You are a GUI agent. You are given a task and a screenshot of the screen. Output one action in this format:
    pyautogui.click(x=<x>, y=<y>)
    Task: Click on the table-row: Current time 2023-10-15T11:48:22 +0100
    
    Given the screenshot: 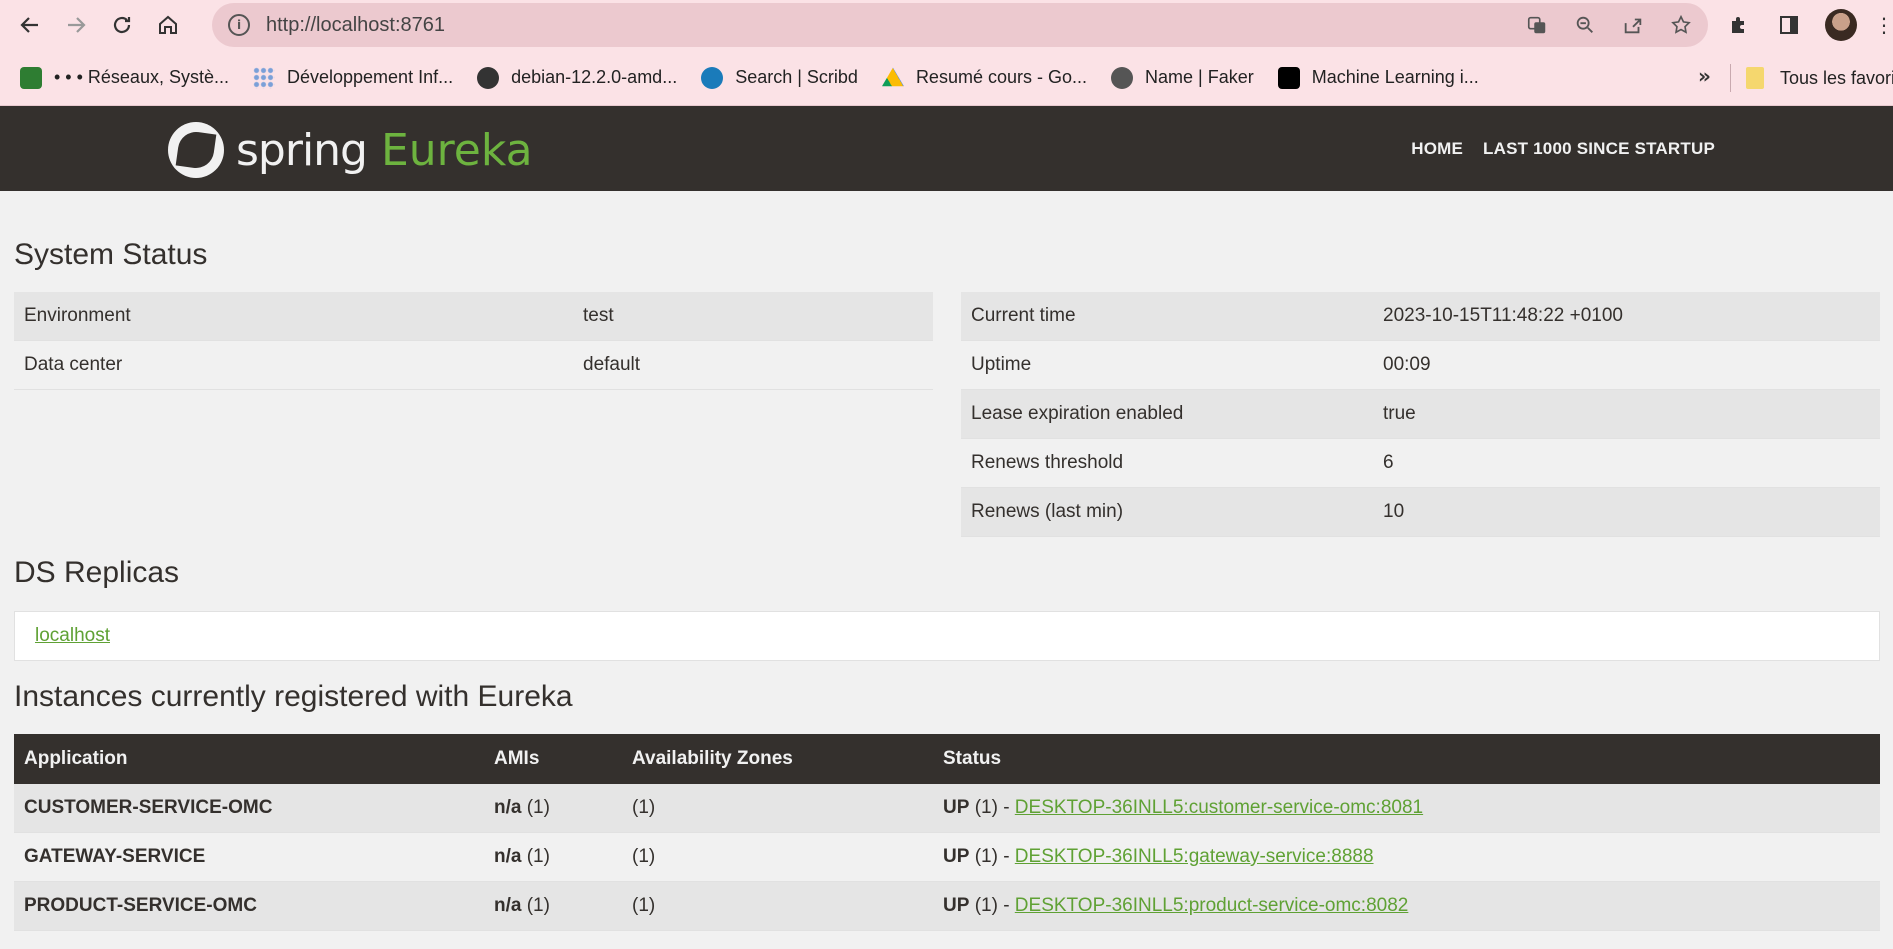 What is the action you would take?
    pyautogui.click(x=1420, y=316)
    